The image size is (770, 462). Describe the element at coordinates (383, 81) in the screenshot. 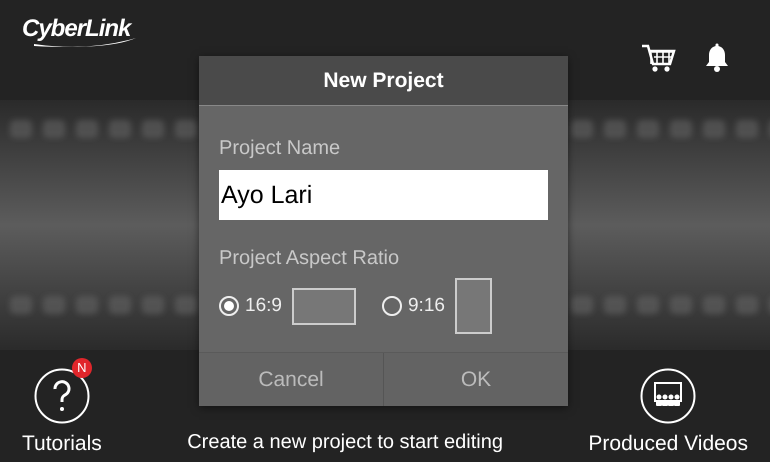

I see `dialog-title: New Project` at that location.